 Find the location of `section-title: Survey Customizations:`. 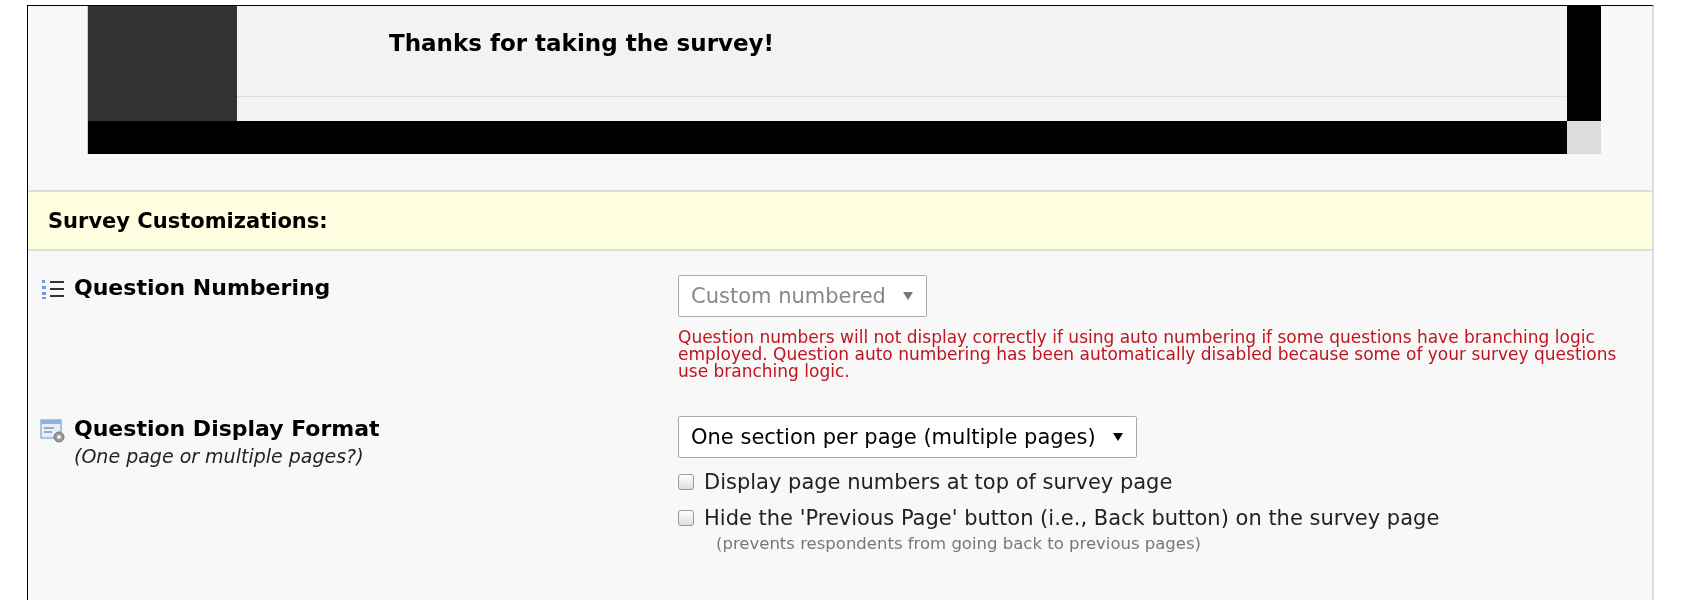

section-title: Survey Customizations: is located at coordinates (188, 220).